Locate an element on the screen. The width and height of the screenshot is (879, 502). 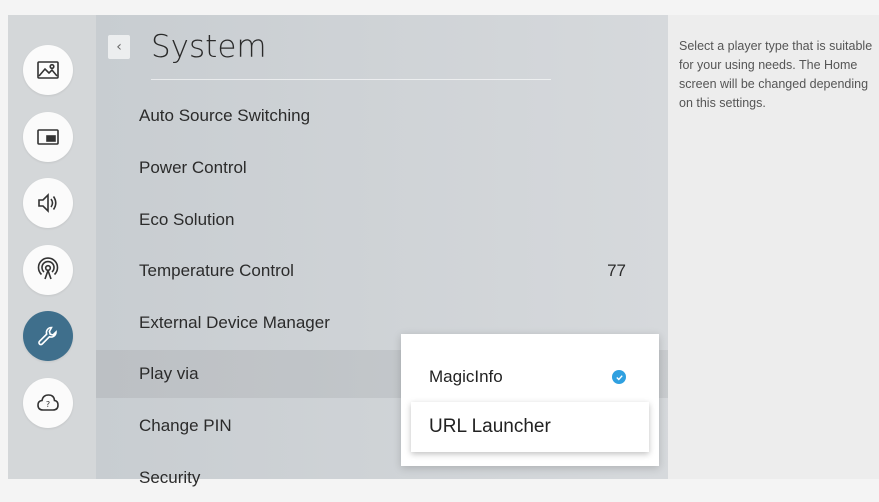
menu-item-label: Auto Source Switching is located at coordinates (225, 115).